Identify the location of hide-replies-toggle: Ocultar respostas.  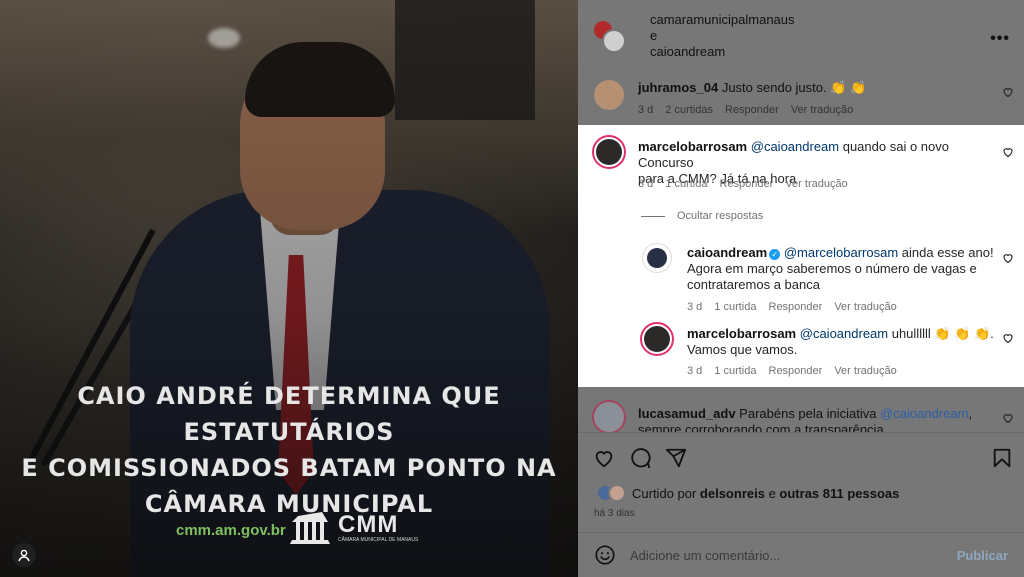
(702, 216).